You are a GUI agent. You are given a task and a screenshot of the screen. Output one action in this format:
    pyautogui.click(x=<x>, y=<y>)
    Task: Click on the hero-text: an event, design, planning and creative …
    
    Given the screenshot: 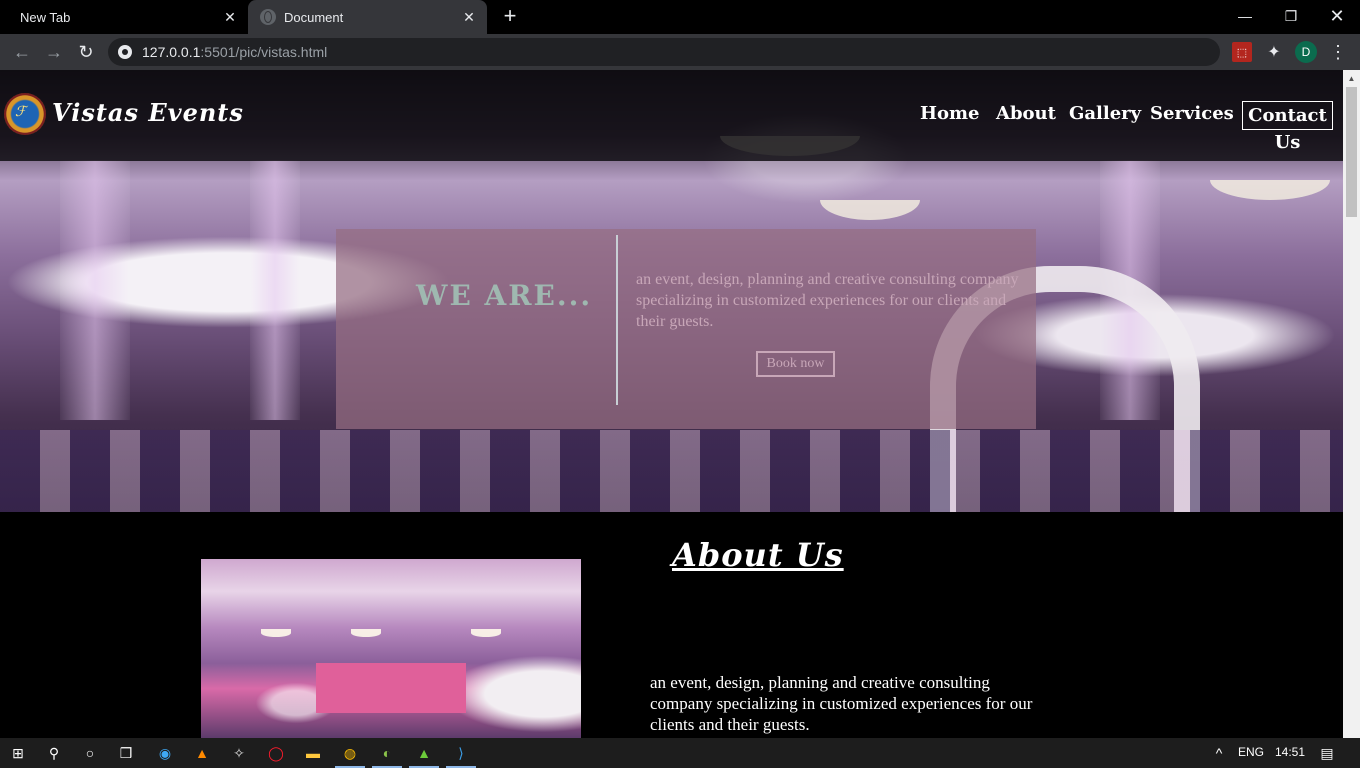 What is the action you would take?
    pyautogui.click(x=827, y=300)
    